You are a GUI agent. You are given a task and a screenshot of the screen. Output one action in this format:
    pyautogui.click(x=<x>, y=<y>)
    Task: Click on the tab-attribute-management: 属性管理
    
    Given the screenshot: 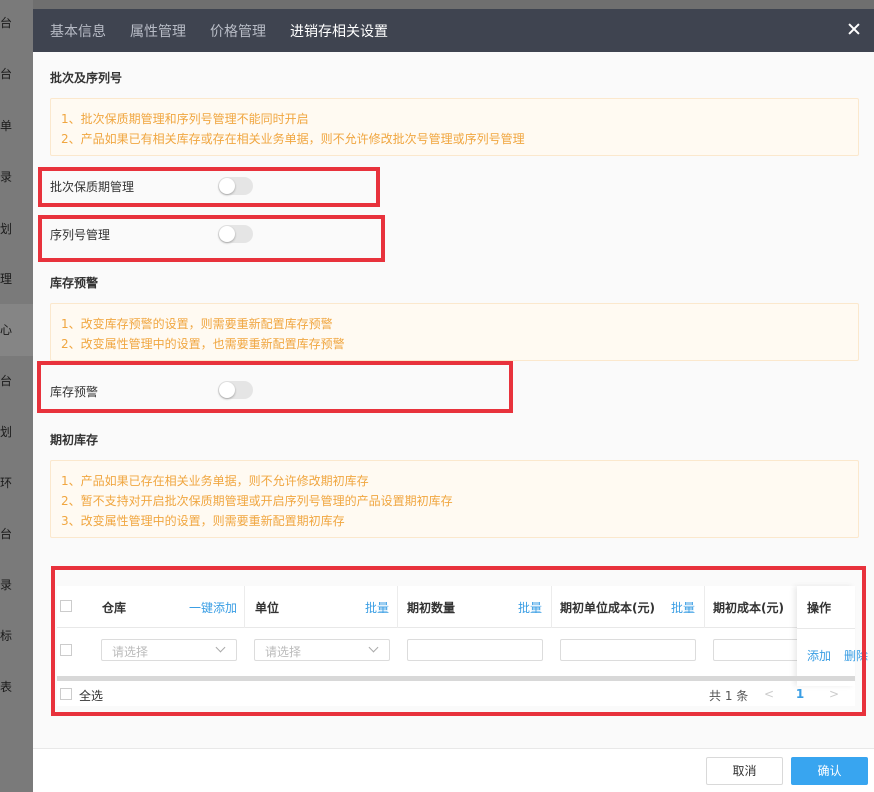 What is the action you would take?
    pyautogui.click(x=158, y=31)
    